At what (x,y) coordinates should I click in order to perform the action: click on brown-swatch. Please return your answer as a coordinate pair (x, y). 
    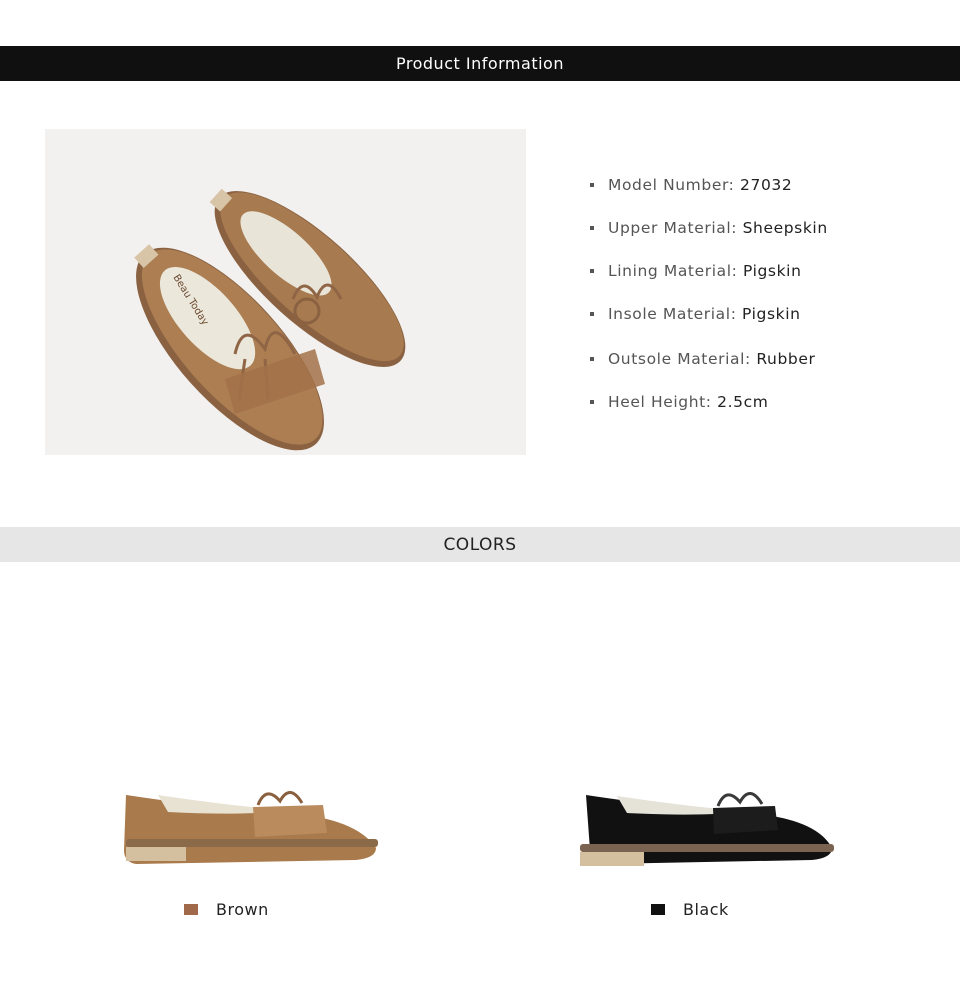
    Looking at the image, I should click on (191, 909).